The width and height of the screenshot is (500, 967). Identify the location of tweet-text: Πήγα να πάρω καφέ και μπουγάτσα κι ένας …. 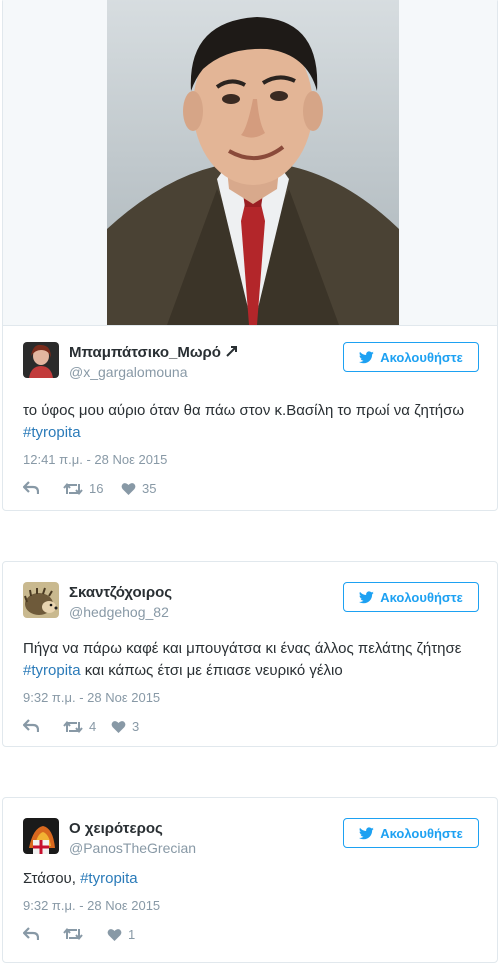
(242, 659).